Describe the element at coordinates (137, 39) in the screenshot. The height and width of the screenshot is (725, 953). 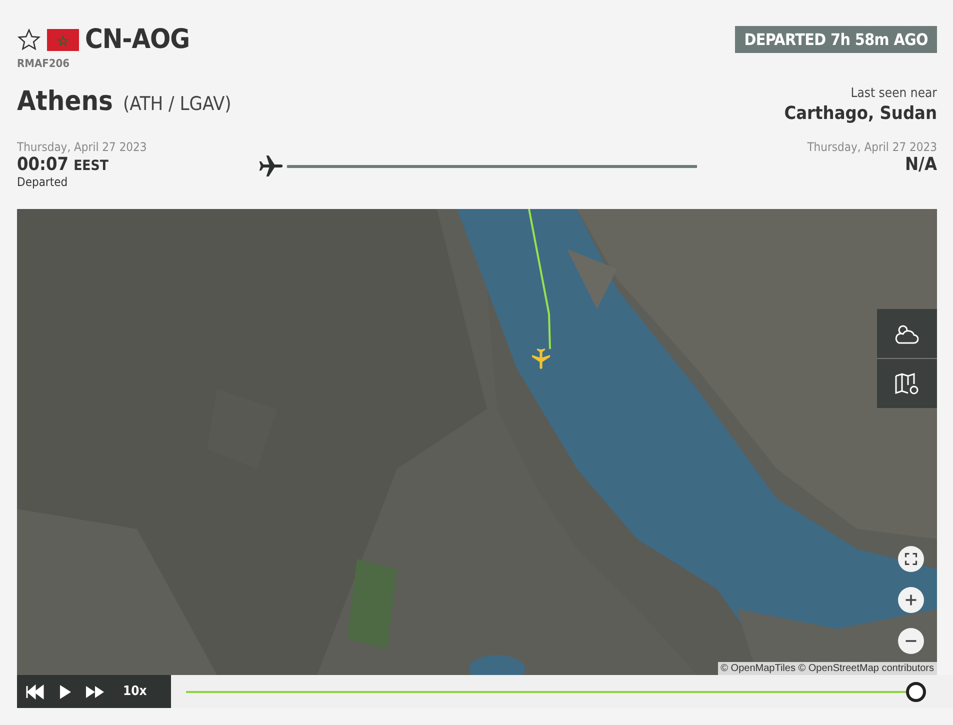
I see `aircraft-registration: CN-AOG` at that location.